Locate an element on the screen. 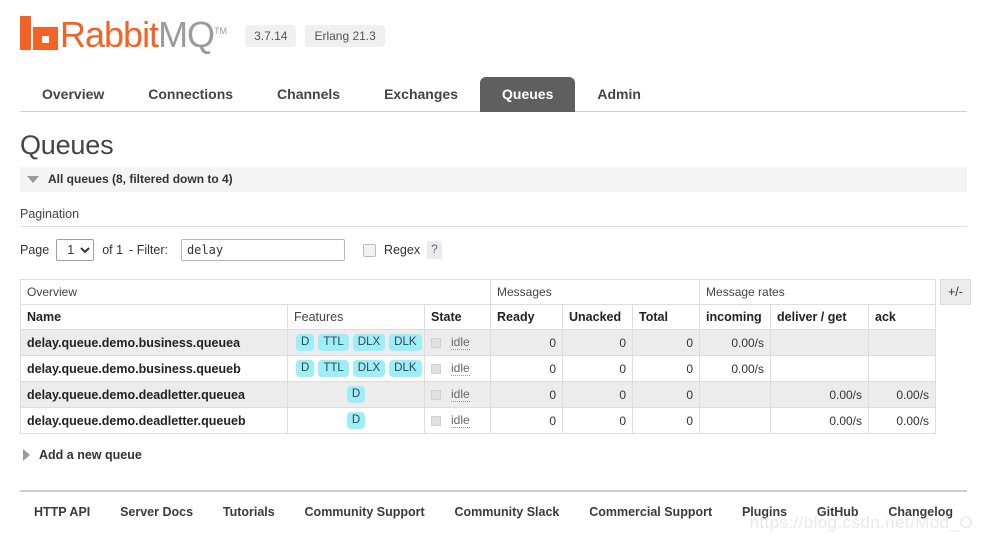 Image resolution: width=987 pixels, height=535 pixels. logo-wordmark: RabbitMQTM is located at coordinates (143, 33).